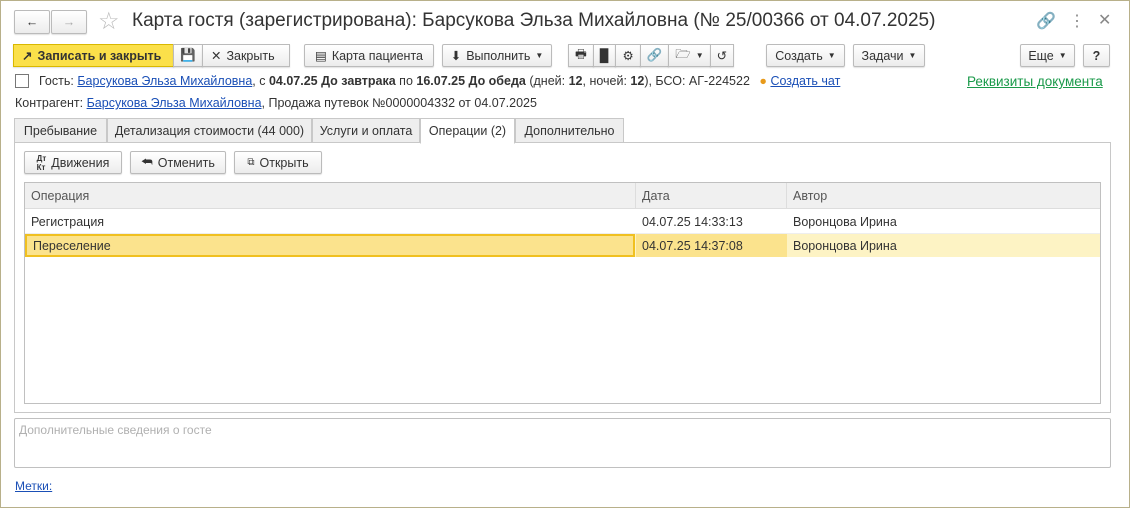 This screenshot has width=1130, height=508. Describe the element at coordinates (805, 81) in the screenshot. I see `create-chat-link: Создать чат` at that location.